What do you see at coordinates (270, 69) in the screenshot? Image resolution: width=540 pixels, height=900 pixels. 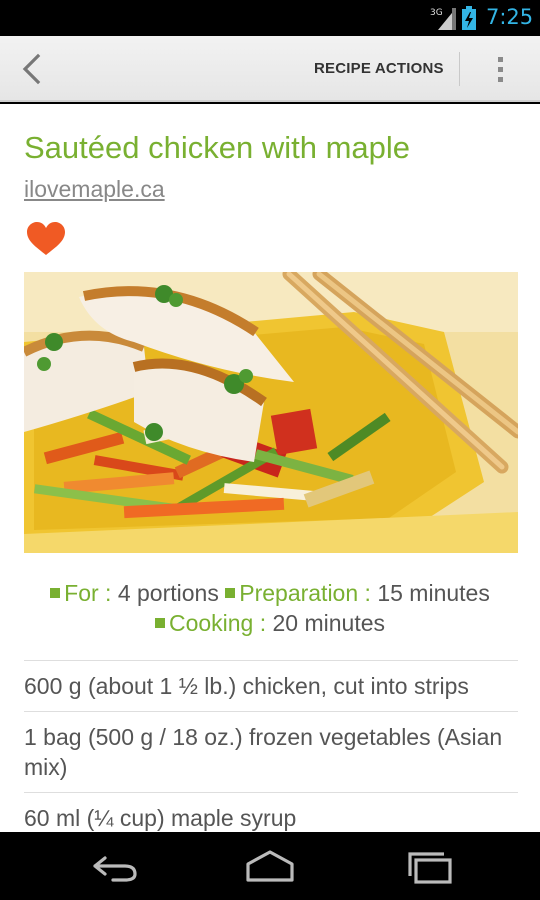 I see `action-bar: RECIPE ACTIONS` at bounding box center [270, 69].